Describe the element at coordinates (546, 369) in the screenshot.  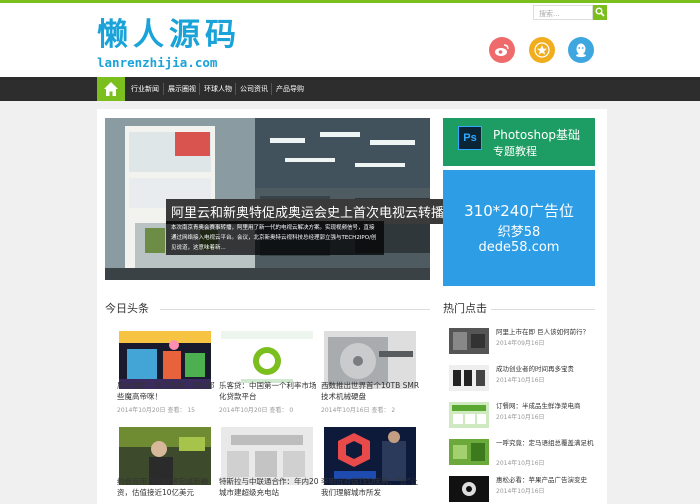
I see `hot-item-title: 成功创业者的时间再多宝贵` at that location.